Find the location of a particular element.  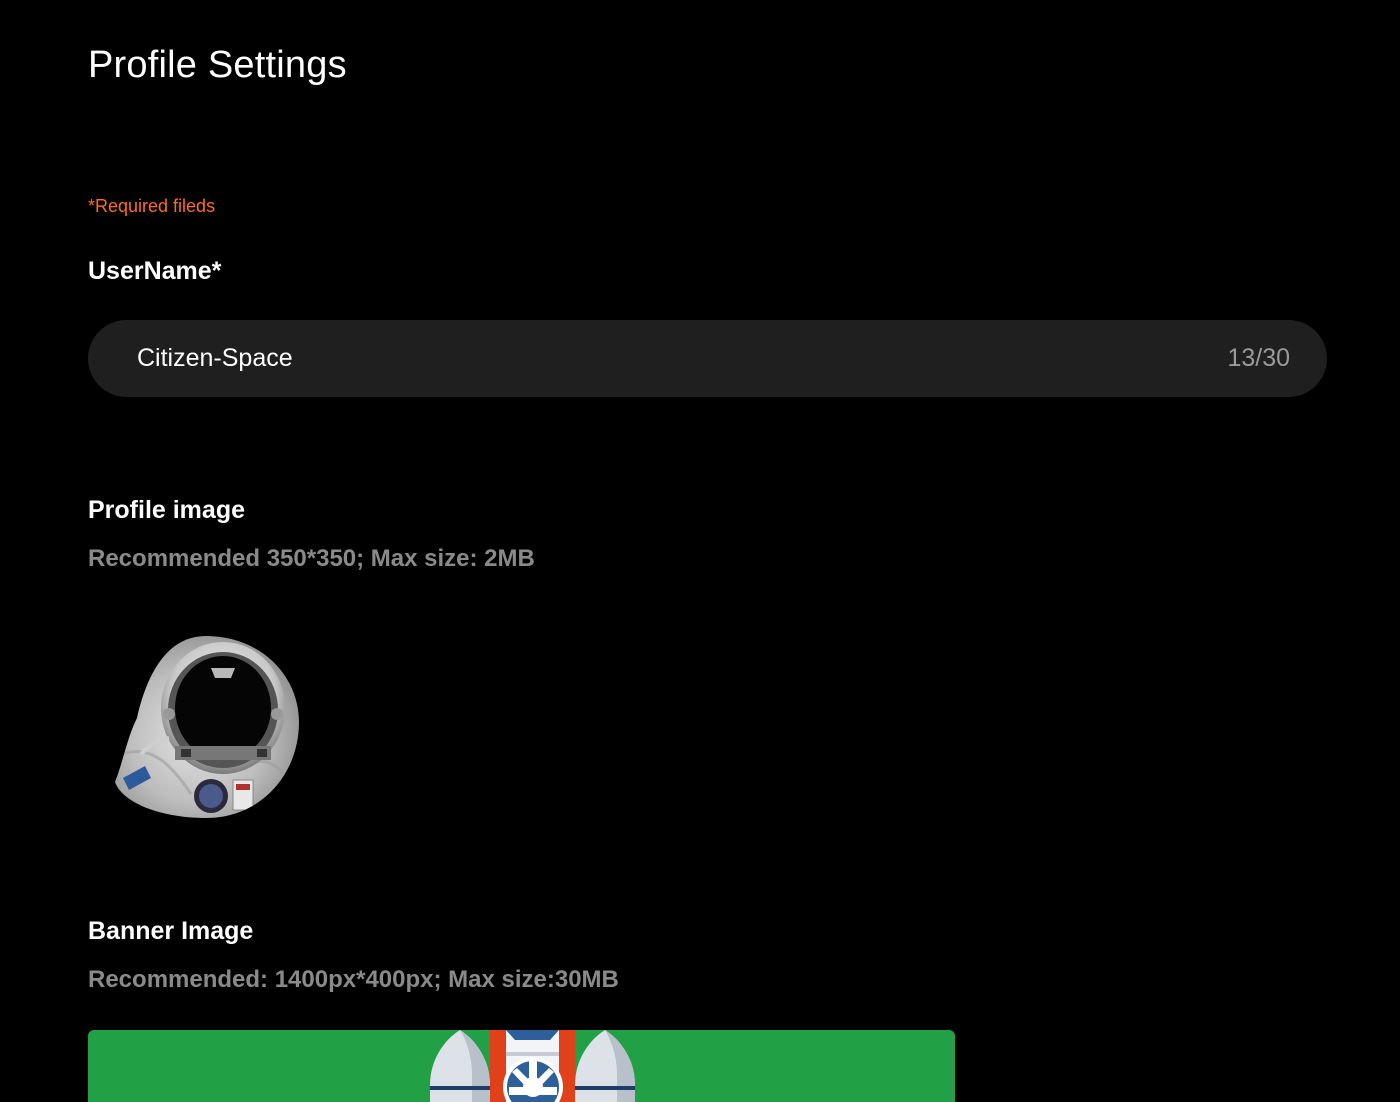

username-char-counter: 13/30 is located at coordinates (1258, 358).